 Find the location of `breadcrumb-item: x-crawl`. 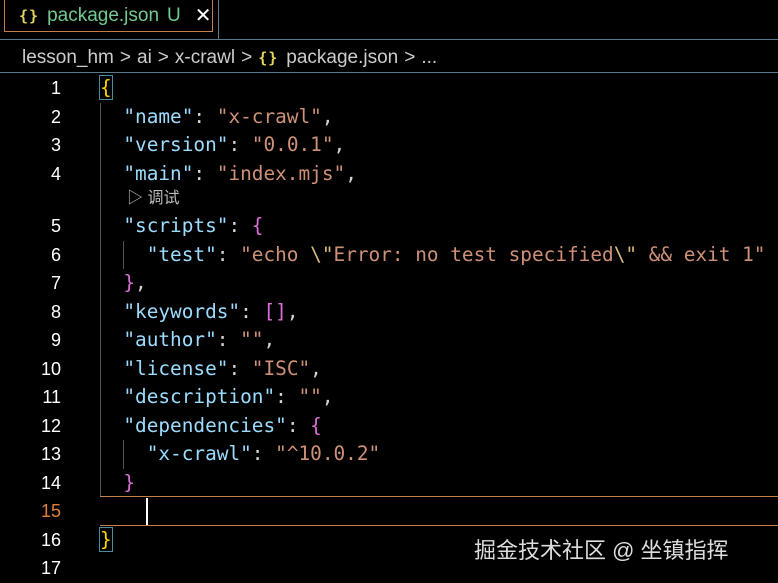

breadcrumb-item: x-crawl is located at coordinates (205, 58).